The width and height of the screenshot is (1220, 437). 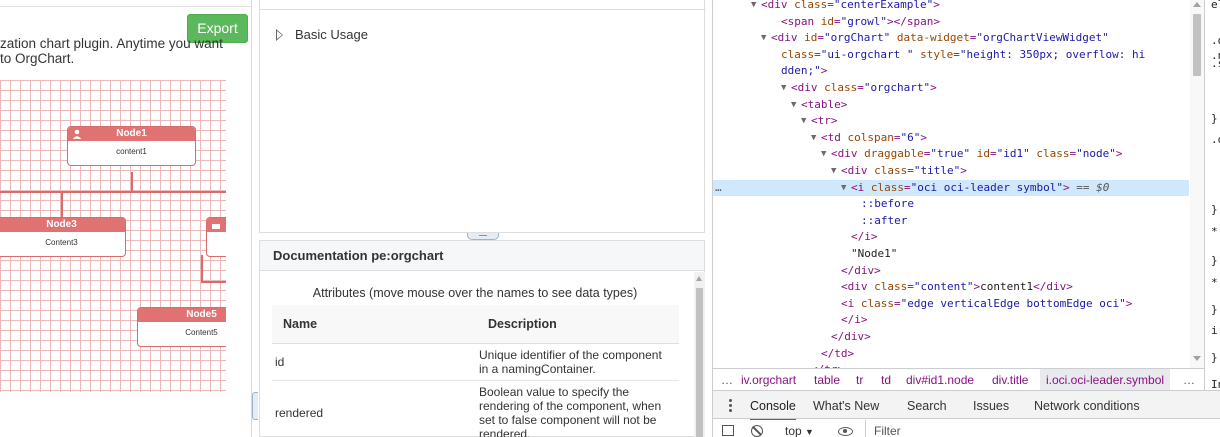 I want to click on orgchart-node: Node3 Content3, so click(x=63, y=237).